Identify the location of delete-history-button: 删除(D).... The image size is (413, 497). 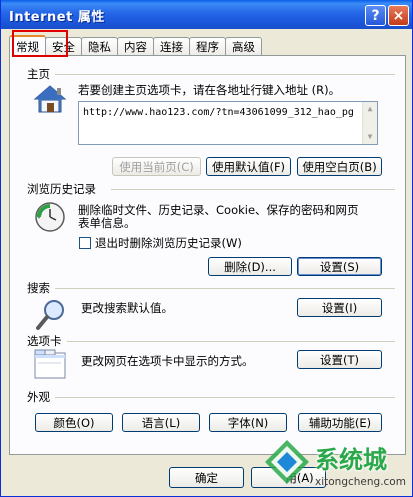
(250, 266).